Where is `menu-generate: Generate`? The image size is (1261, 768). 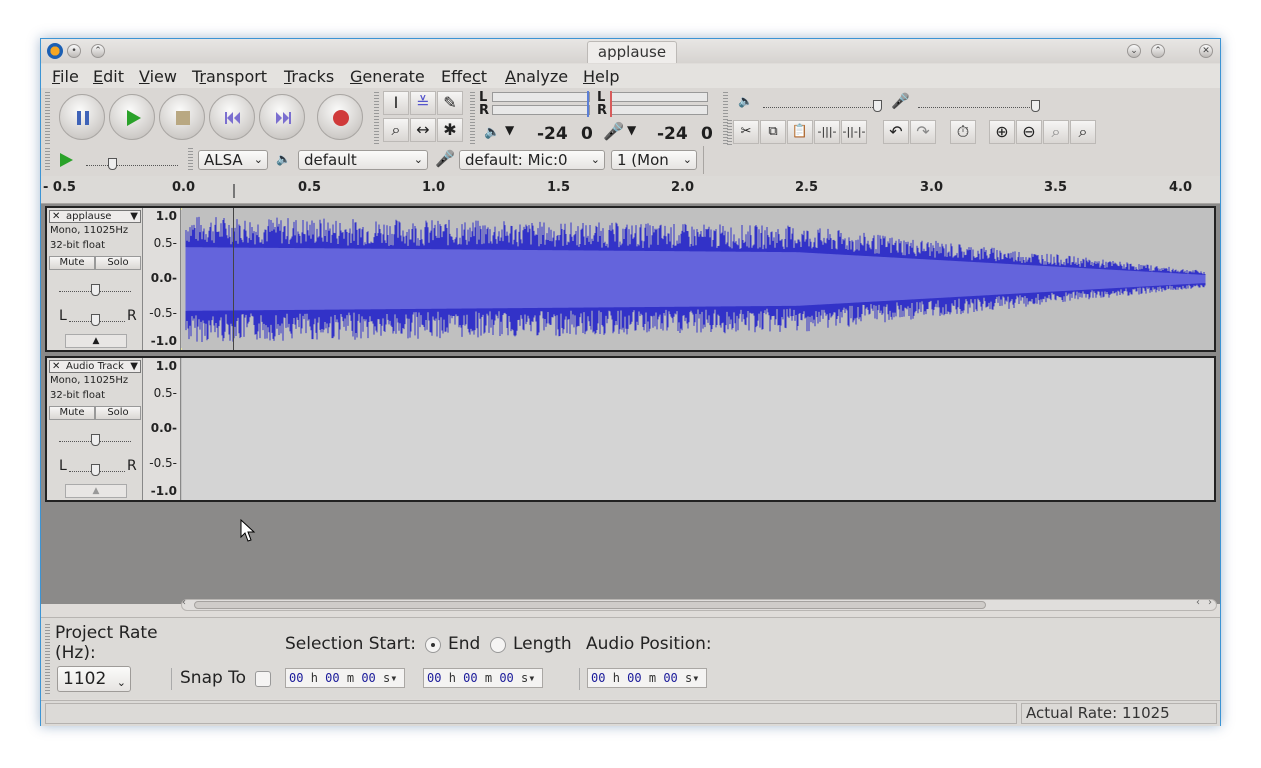
menu-generate: Generate is located at coordinates (387, 76).